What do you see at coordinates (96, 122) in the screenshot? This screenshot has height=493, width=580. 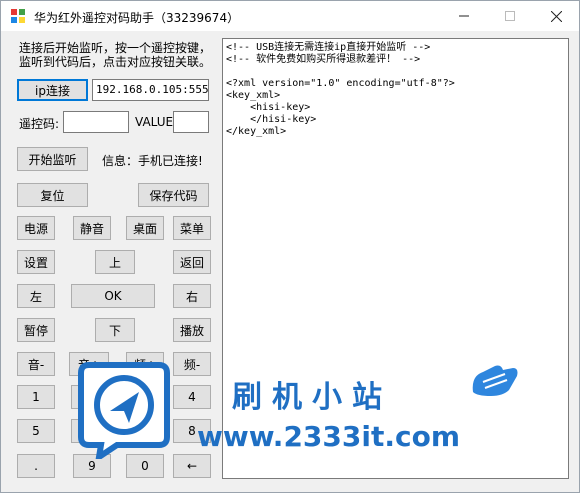 I see `remote-code-input` at bounding box center [96, 122].